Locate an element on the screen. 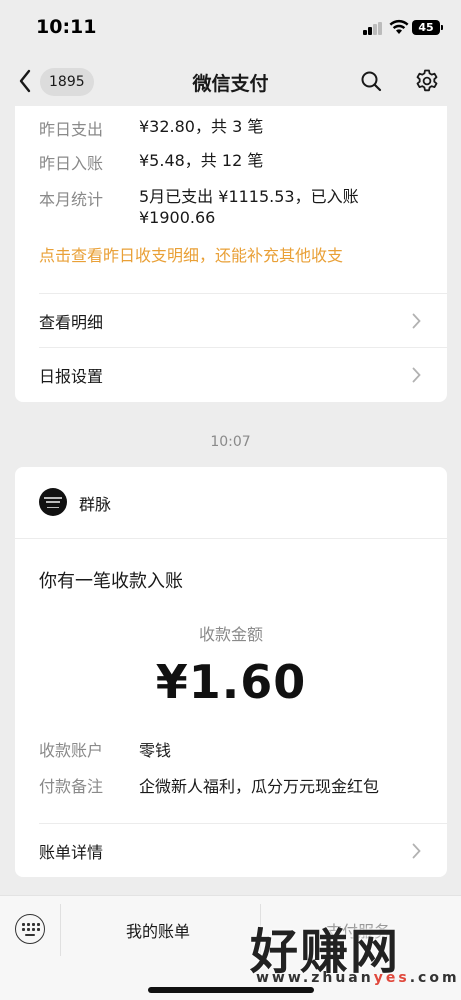 This screenshot has width=461, height=1000. view-details-item: 查看明细 is located at coordinates (231, 321).